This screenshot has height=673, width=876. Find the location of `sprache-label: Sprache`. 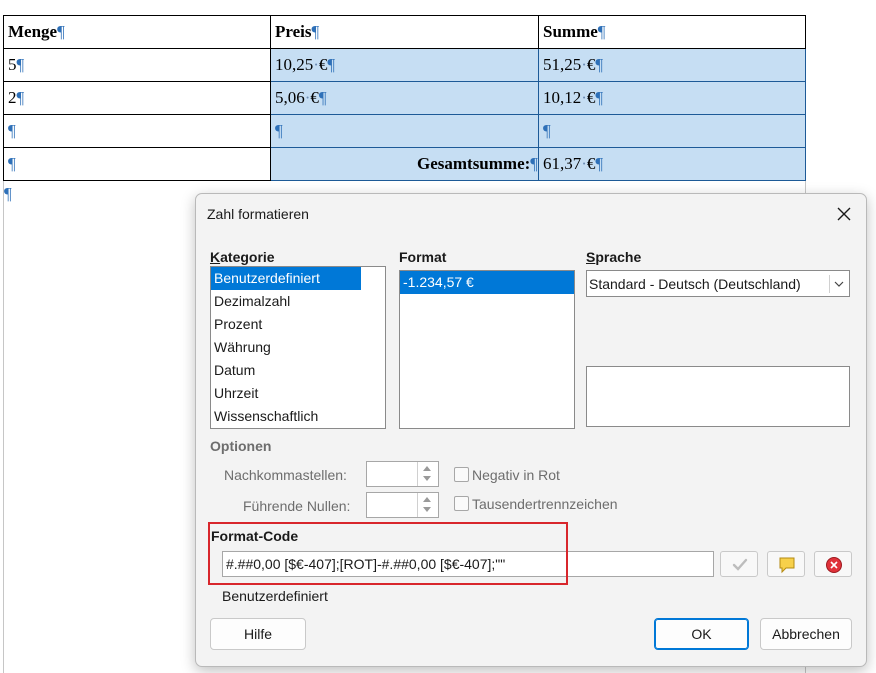

sprache-label: Sprache is located at coordinates (614, 257).